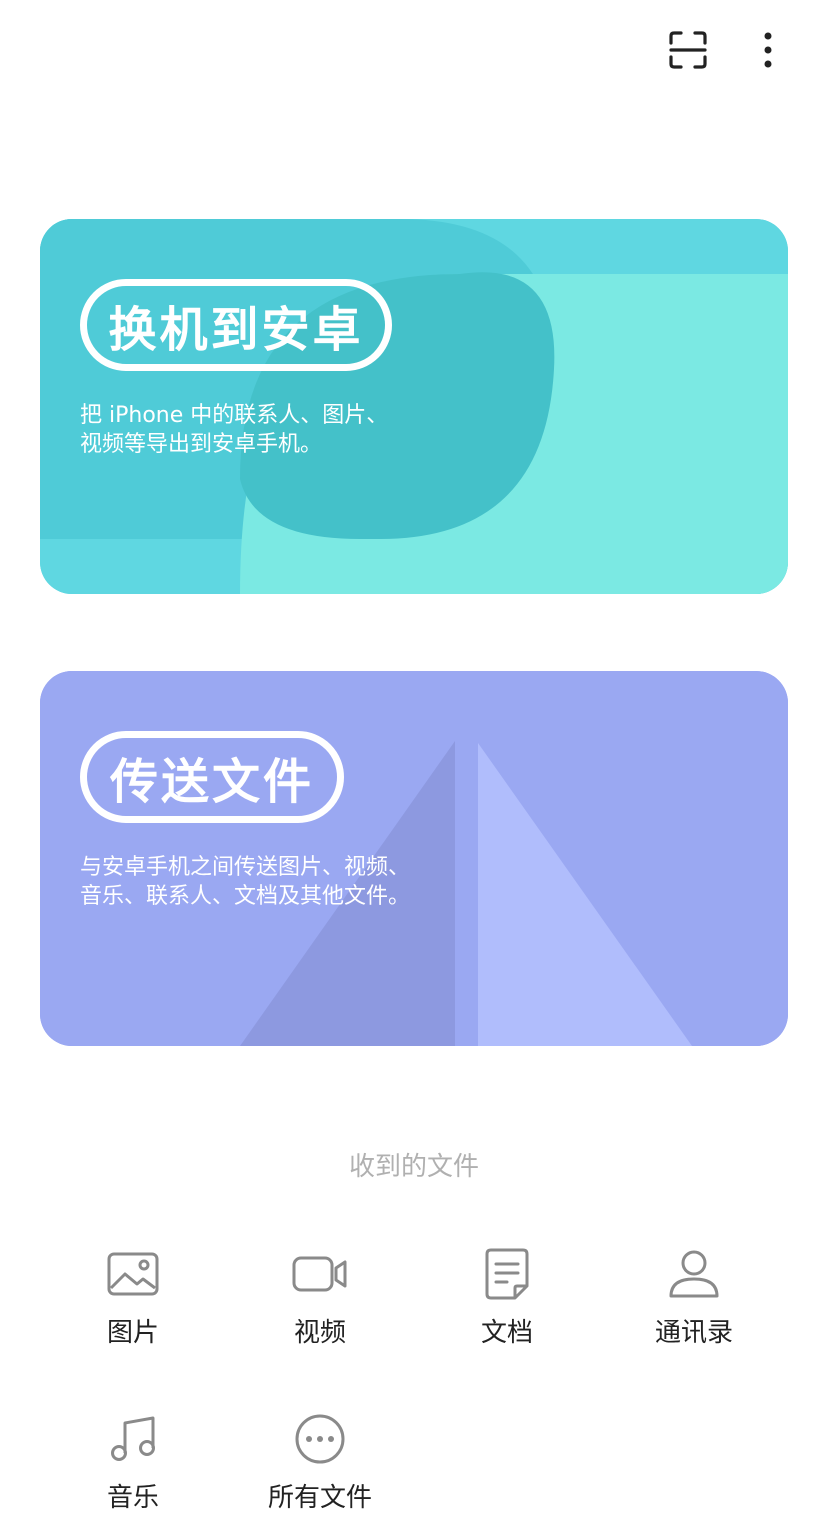 This screenshot has width=828, height=1534. What do you see at coordinates (133, 1274) in the screenshot?
I see `image-icon` at bounding box center [133, 1274].